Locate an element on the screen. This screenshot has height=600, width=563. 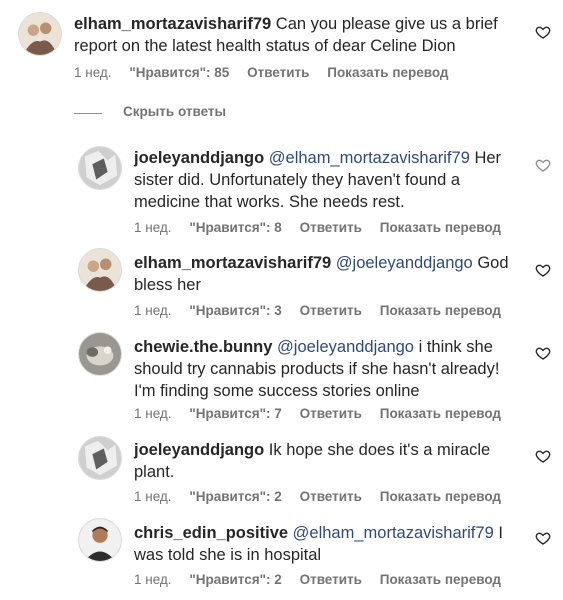
comment-likes: "Нравится": 85 is located at coordinates (179, 72).